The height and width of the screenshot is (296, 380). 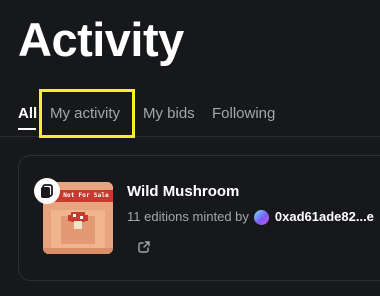 What do you see at coordinates (27, 114) in the screenshot?
I see `tab-all: All` at bounding box center [27, 114].